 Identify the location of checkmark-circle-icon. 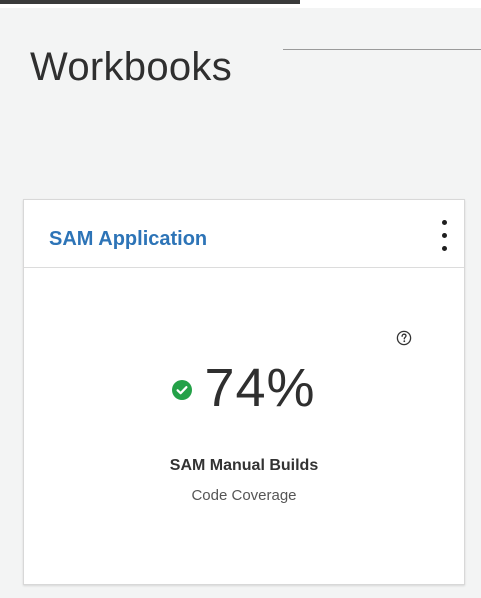
(182, 390).